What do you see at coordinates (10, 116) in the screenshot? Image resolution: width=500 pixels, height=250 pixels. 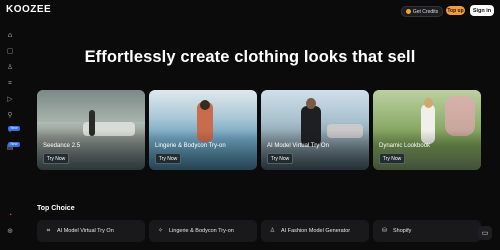 I see `magic-icon: ⚲` at bounding box center [10, 116].